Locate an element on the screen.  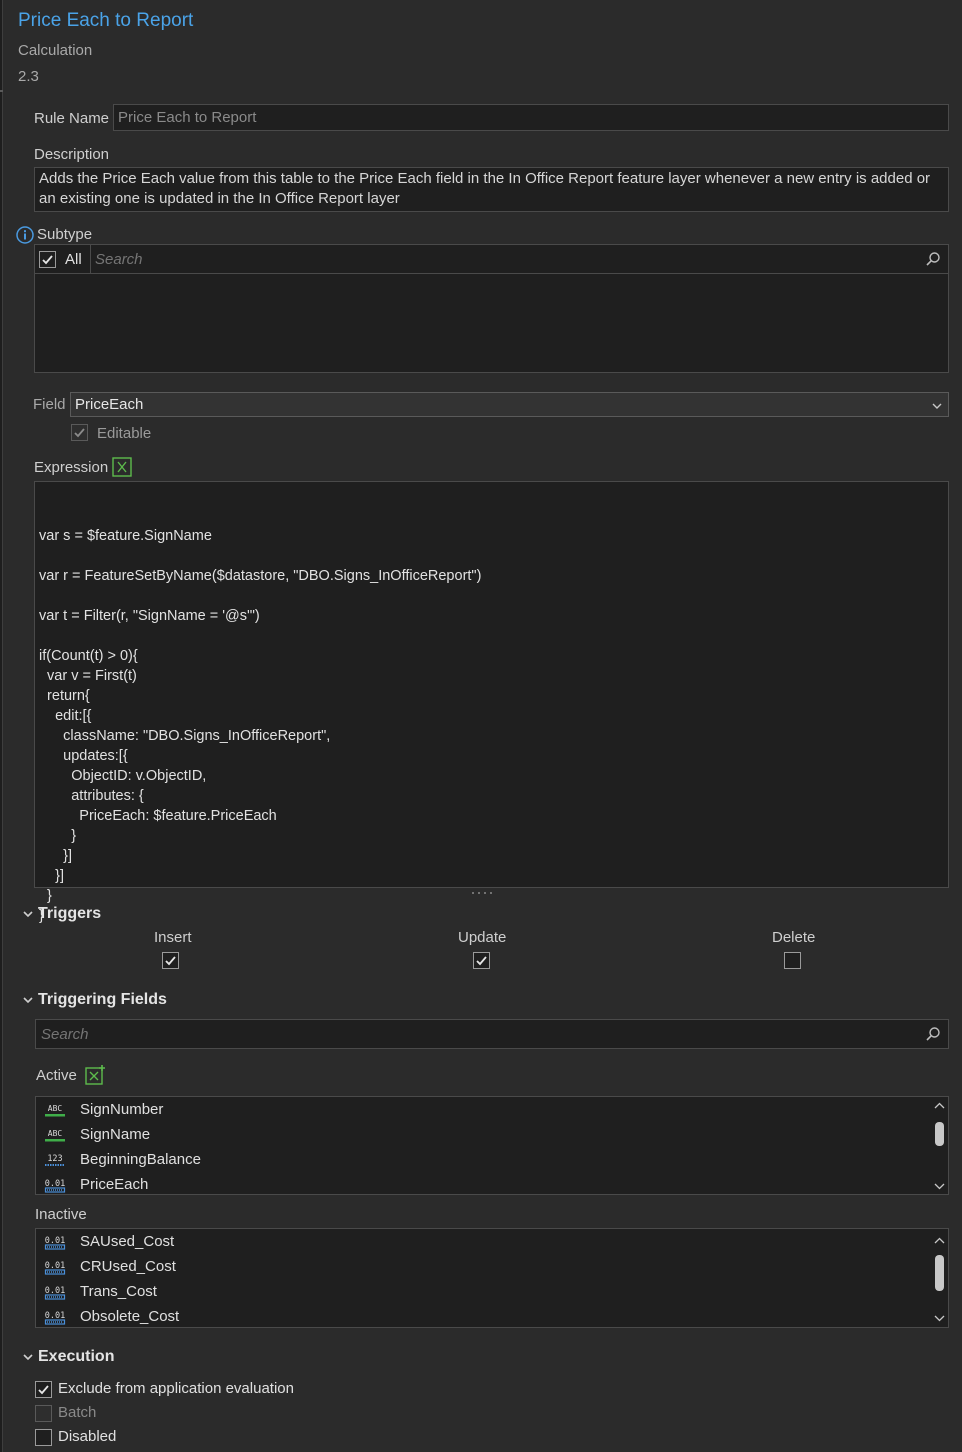
trigger-update-checkbox is located at coordinates (481, 960).